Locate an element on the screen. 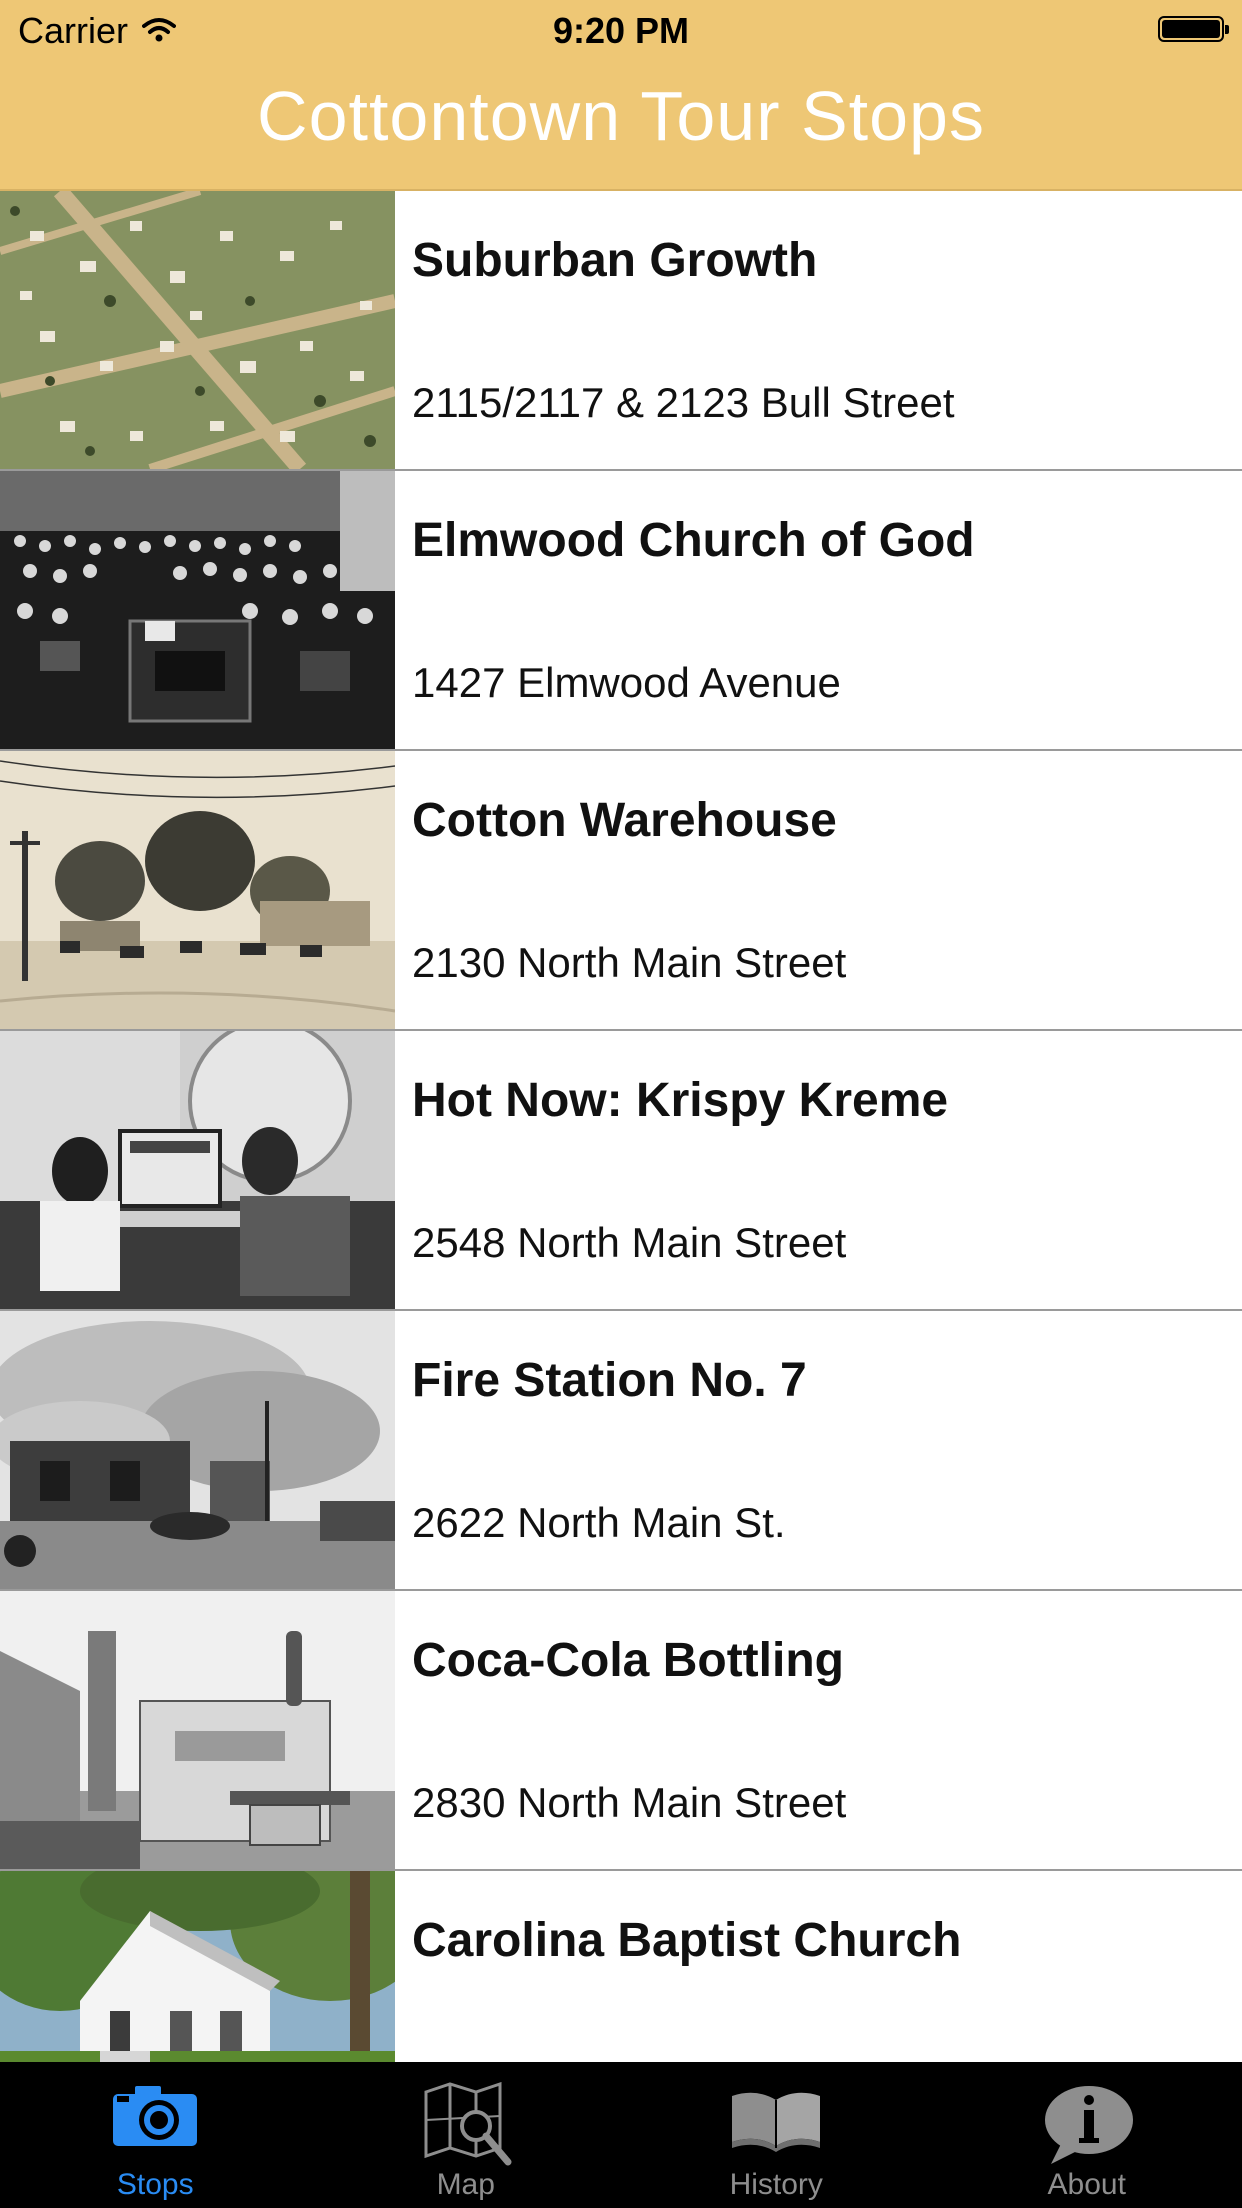  info-bubble-icon is located at coordinates (1087, 2128).